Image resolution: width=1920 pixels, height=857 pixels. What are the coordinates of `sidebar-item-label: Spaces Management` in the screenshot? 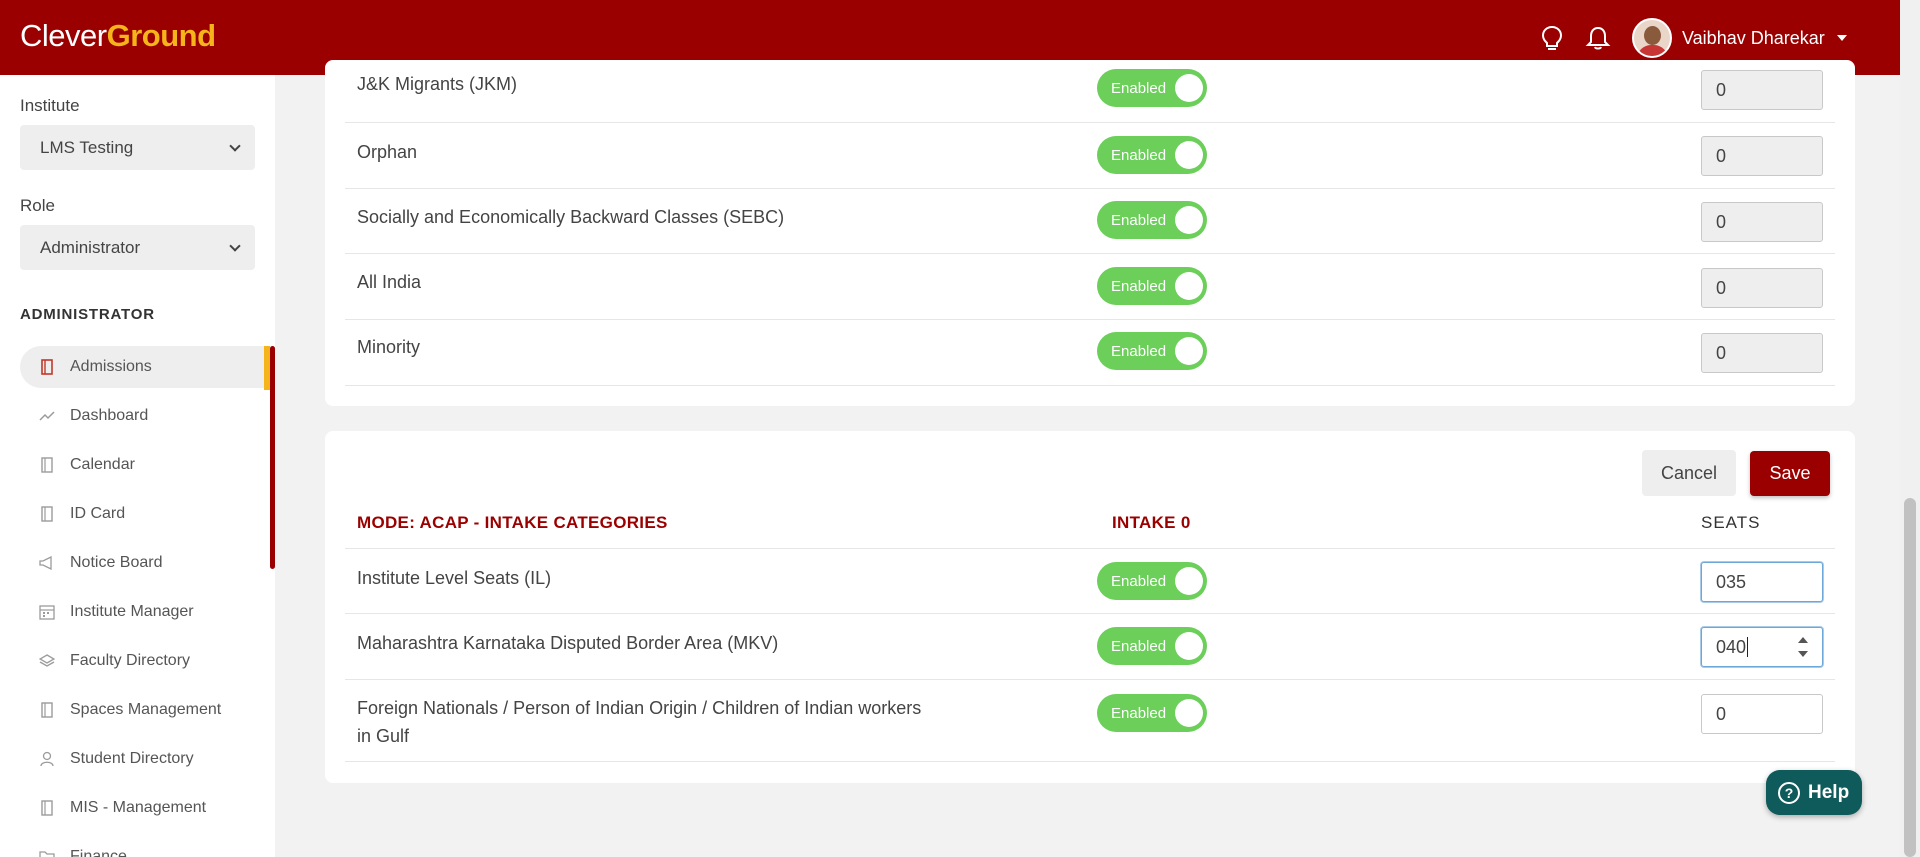 It's located at (146, 709).